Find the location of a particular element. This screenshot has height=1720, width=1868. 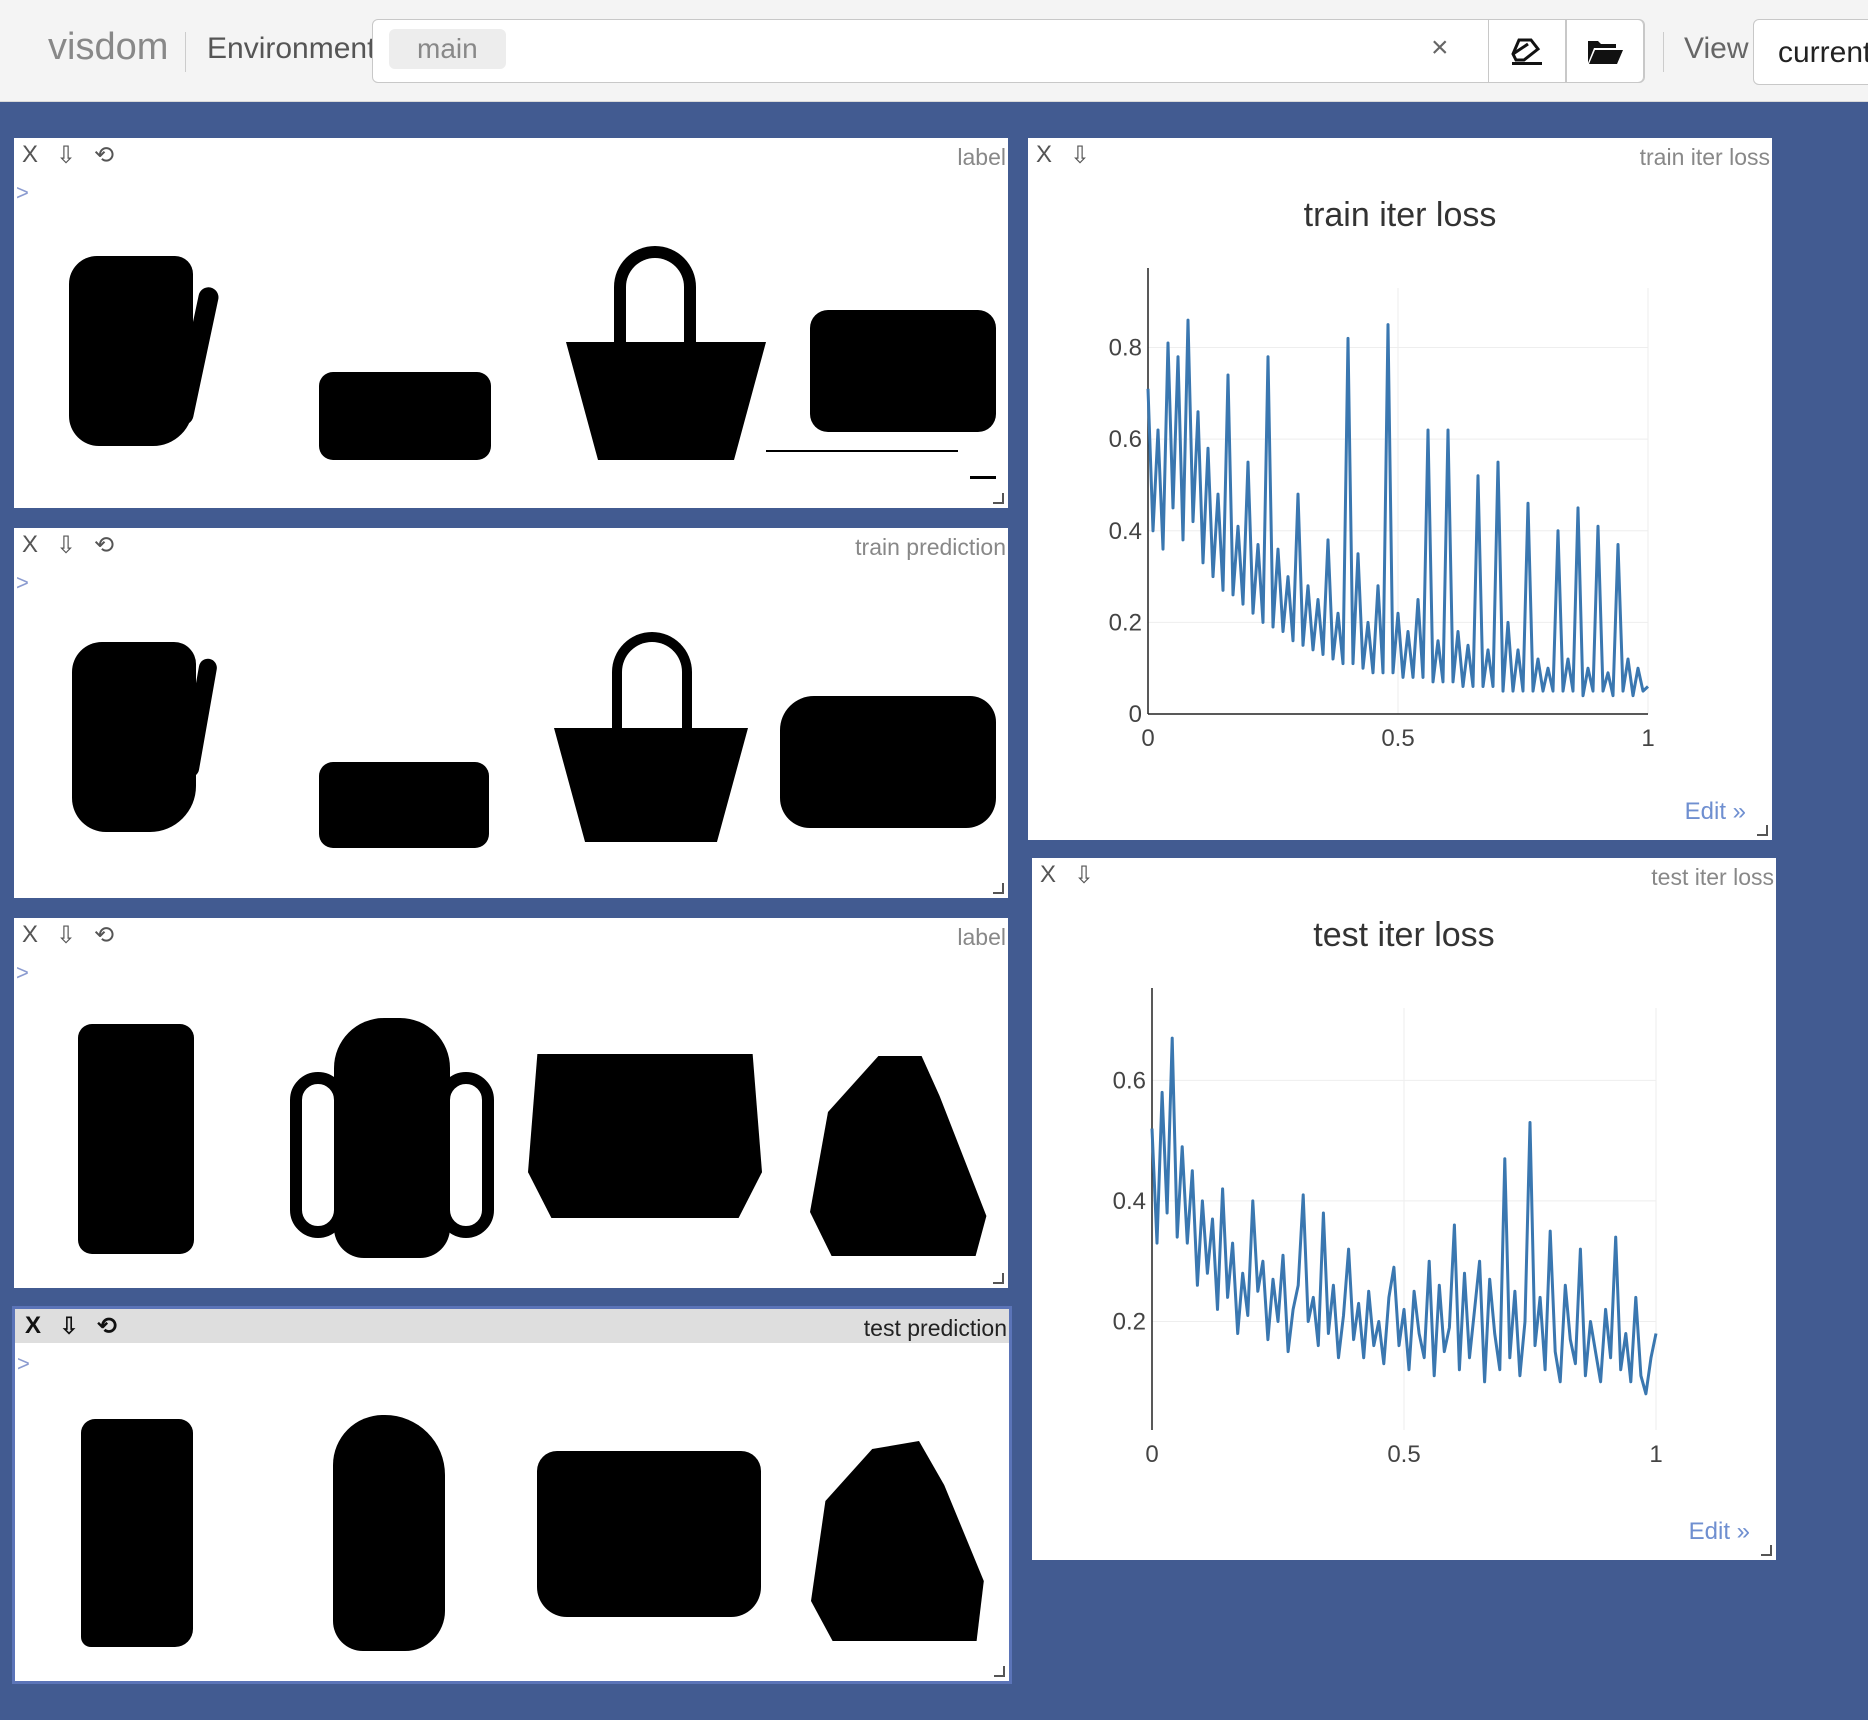

manage-environment-button is located at coordinates (1605, 51).